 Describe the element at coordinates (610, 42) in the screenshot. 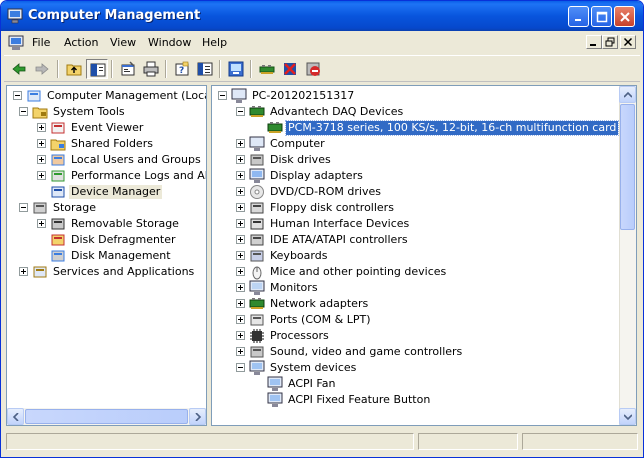

I see `child-restore-button` at that location.